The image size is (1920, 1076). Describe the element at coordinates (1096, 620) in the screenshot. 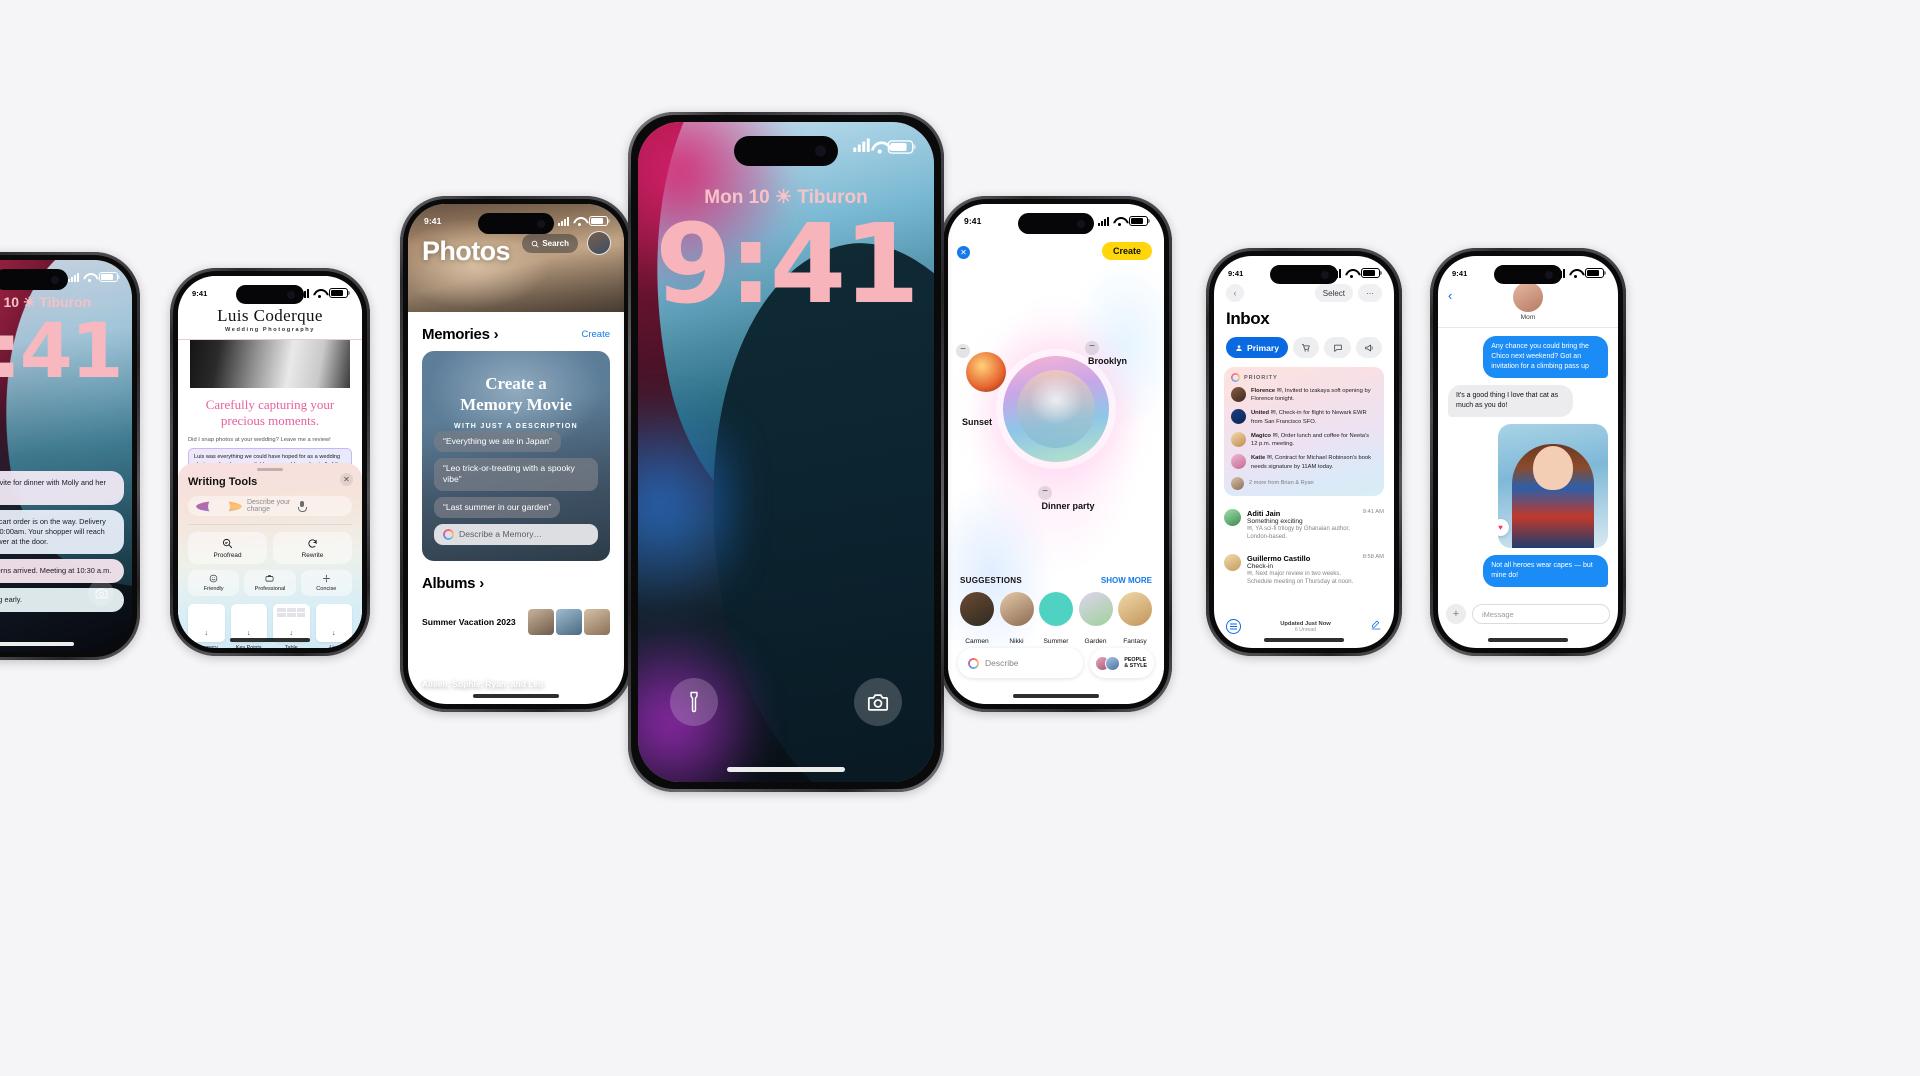

I see `suggestion-garden: Garden` at that location.